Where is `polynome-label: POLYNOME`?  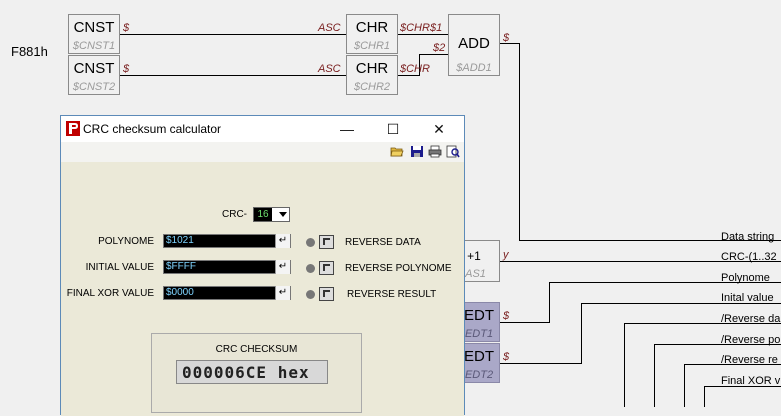
polynome-label: POLYNOME is located at coordinates (126, 241).